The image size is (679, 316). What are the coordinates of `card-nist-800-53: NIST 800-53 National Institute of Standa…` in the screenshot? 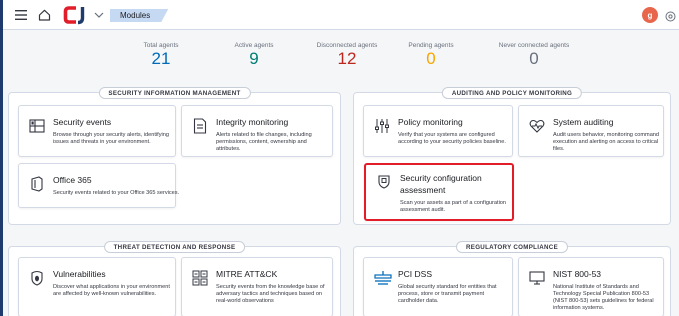 It's located at (591, 286).